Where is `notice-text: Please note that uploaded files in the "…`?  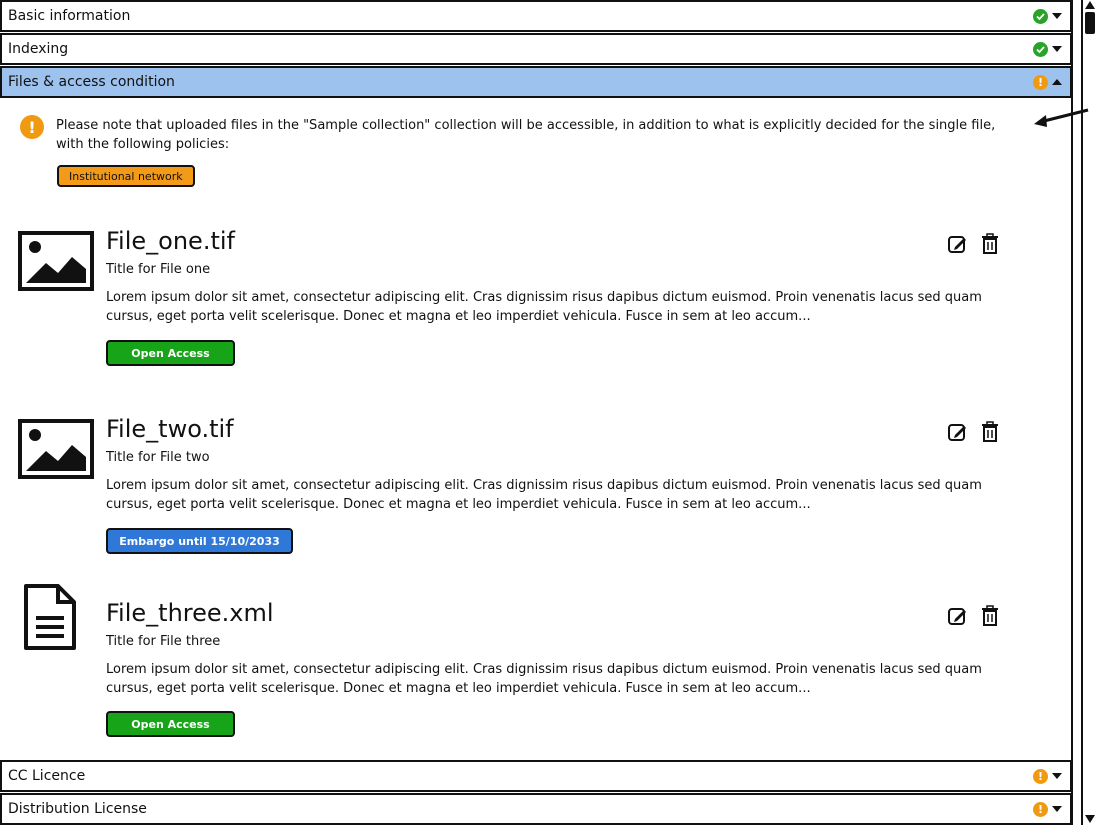 notice-text: Please note that uploaded files in the "… is located at coordinates (526, 135).